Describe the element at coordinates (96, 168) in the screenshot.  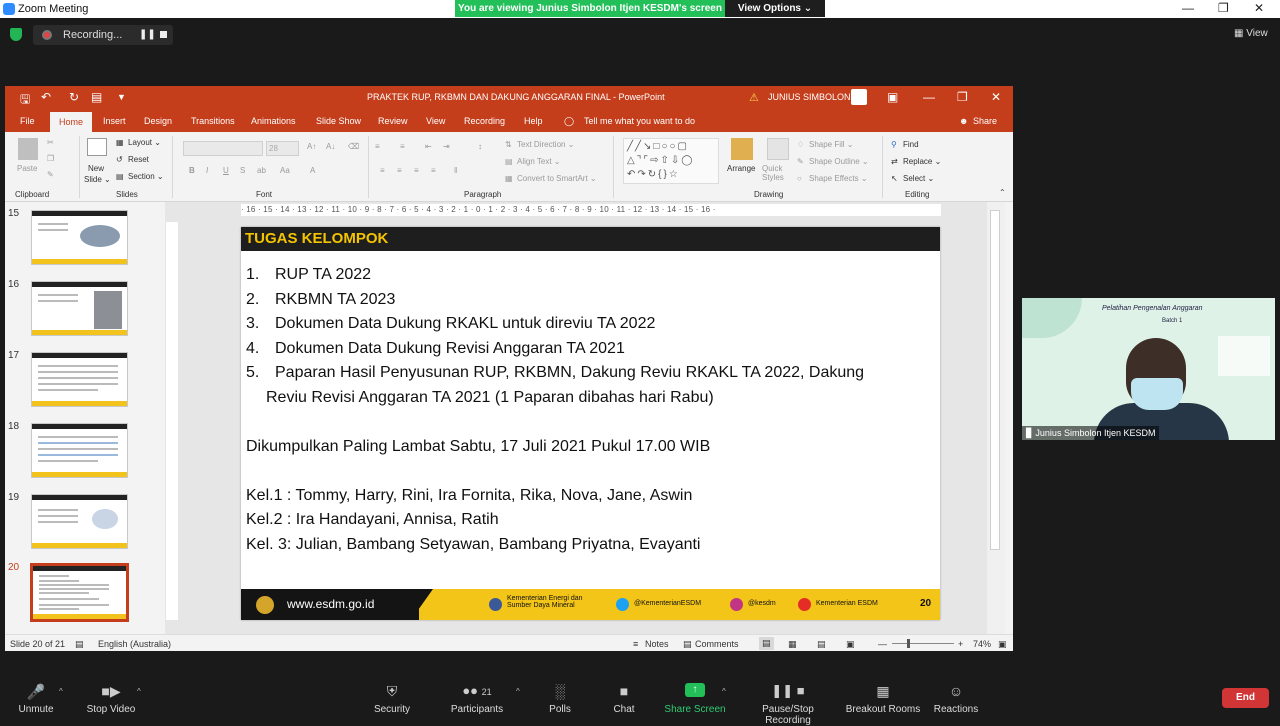
I see `new-slide-label: New` at that location.